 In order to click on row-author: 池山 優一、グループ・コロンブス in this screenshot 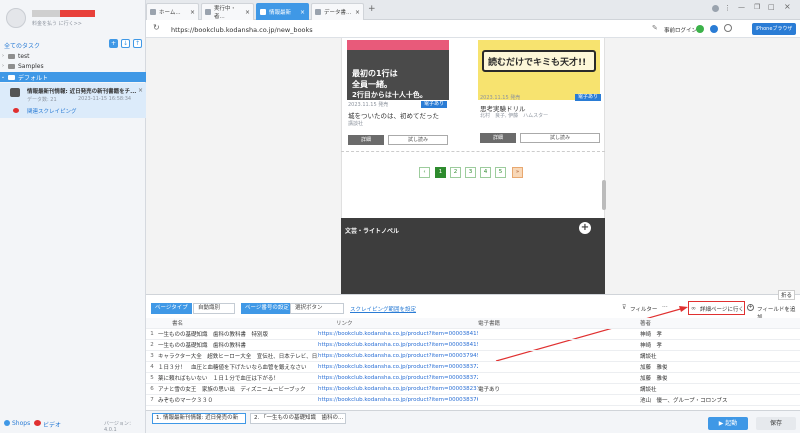, I will do `click(684, 401)`.